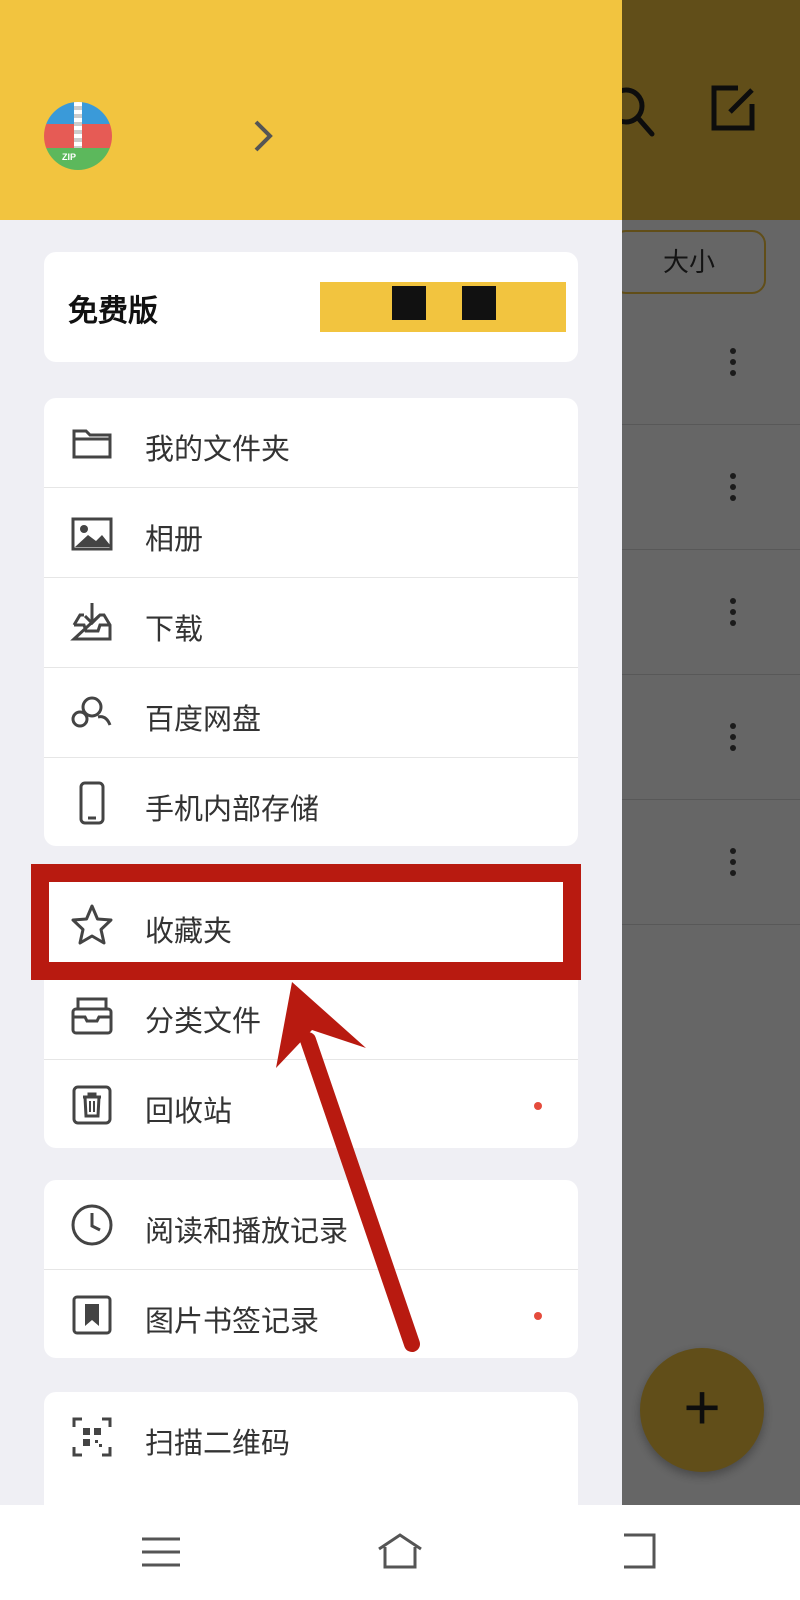  I want to click on tools-menu-group: 扫描二维码, so click(311, 1448).